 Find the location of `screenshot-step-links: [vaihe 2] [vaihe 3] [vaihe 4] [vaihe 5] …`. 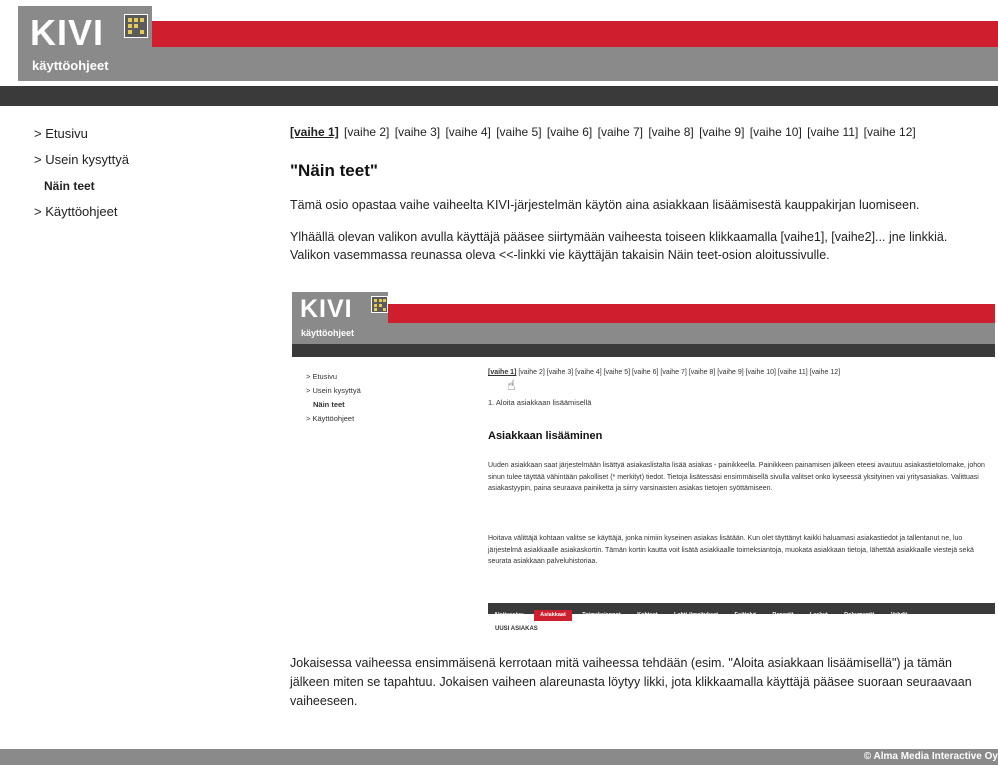

screenshot-step-links: [vaihe 2] [vaihe 3] [vaihe 4] [vaihe 5] … is located at coordinates (679, 372).